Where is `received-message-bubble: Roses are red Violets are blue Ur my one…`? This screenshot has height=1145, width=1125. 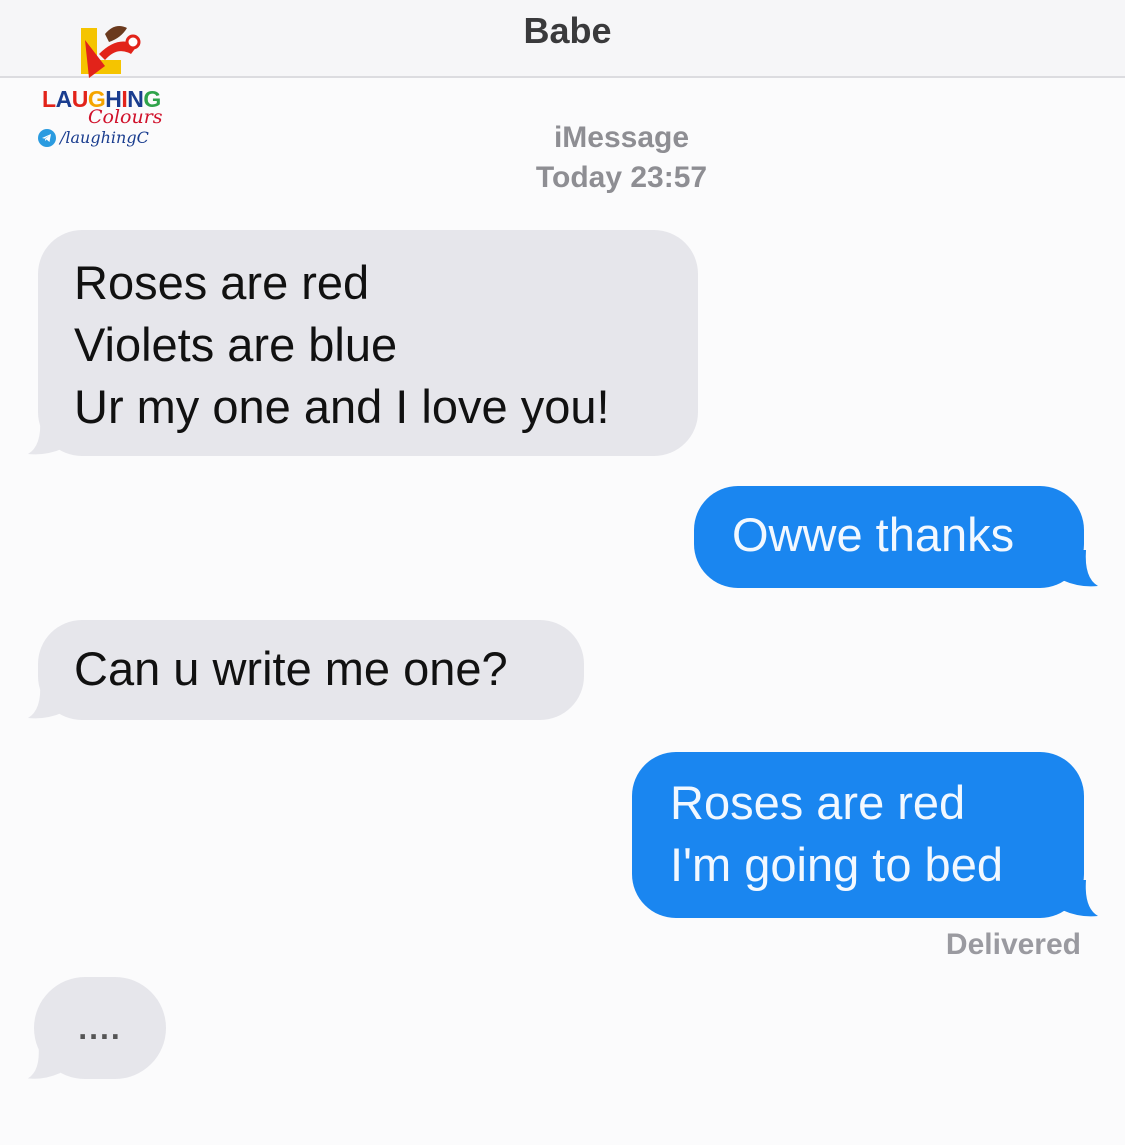
received-message-bubble: Roses are red Violets are blue Ur my one… is located at coordinates (368, 343).